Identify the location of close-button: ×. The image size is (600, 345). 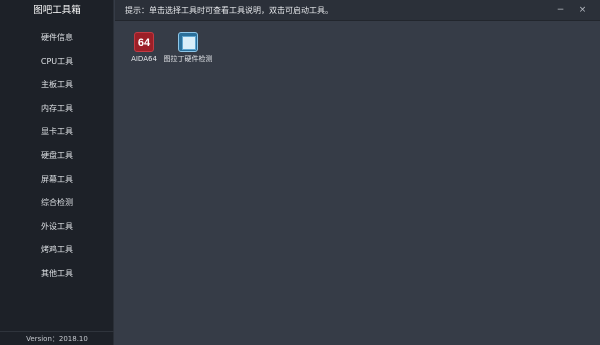
(582, 10).